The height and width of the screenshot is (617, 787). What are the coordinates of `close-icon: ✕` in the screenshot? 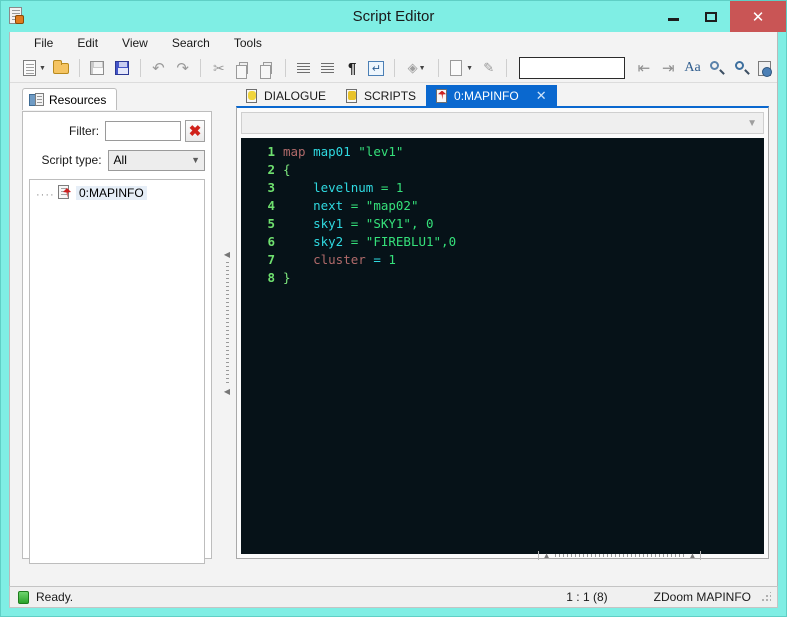 It's located at (758, 17).